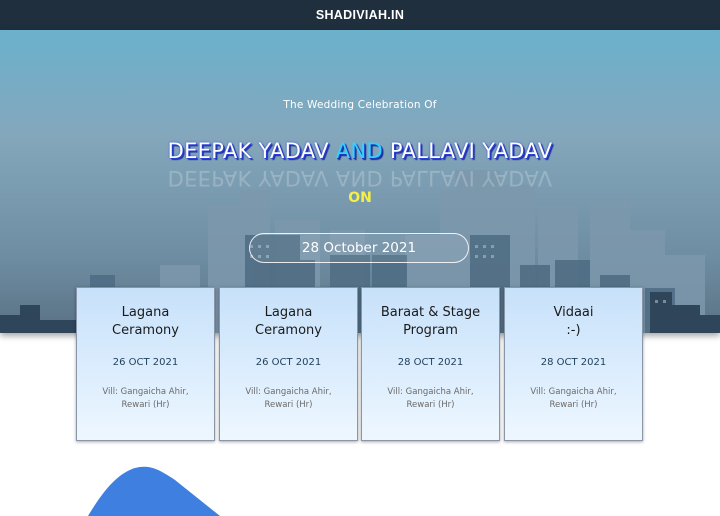 This screenshot has height=516, width=720. I want to click on groom-name: DEEPAK YADAV, so click(248, 151).